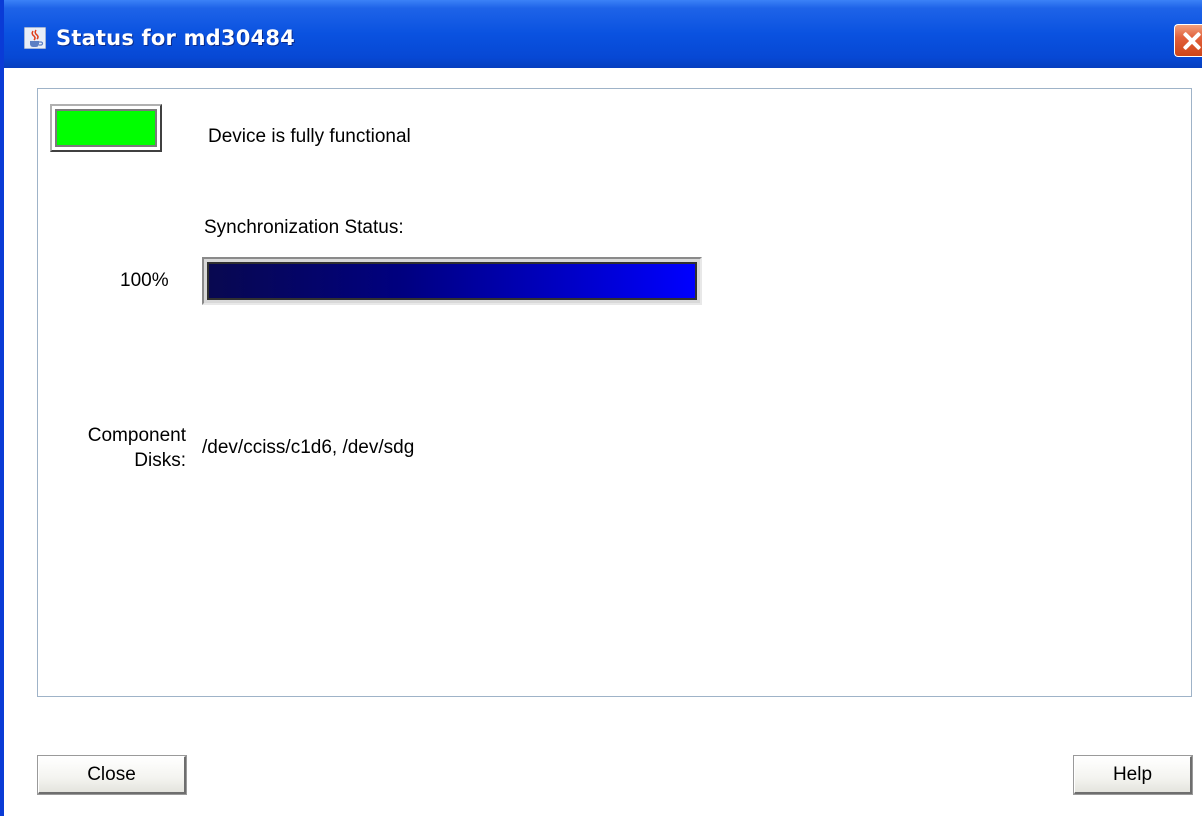  I want to click on title-bar: Status for md30484, so click(603, 34).